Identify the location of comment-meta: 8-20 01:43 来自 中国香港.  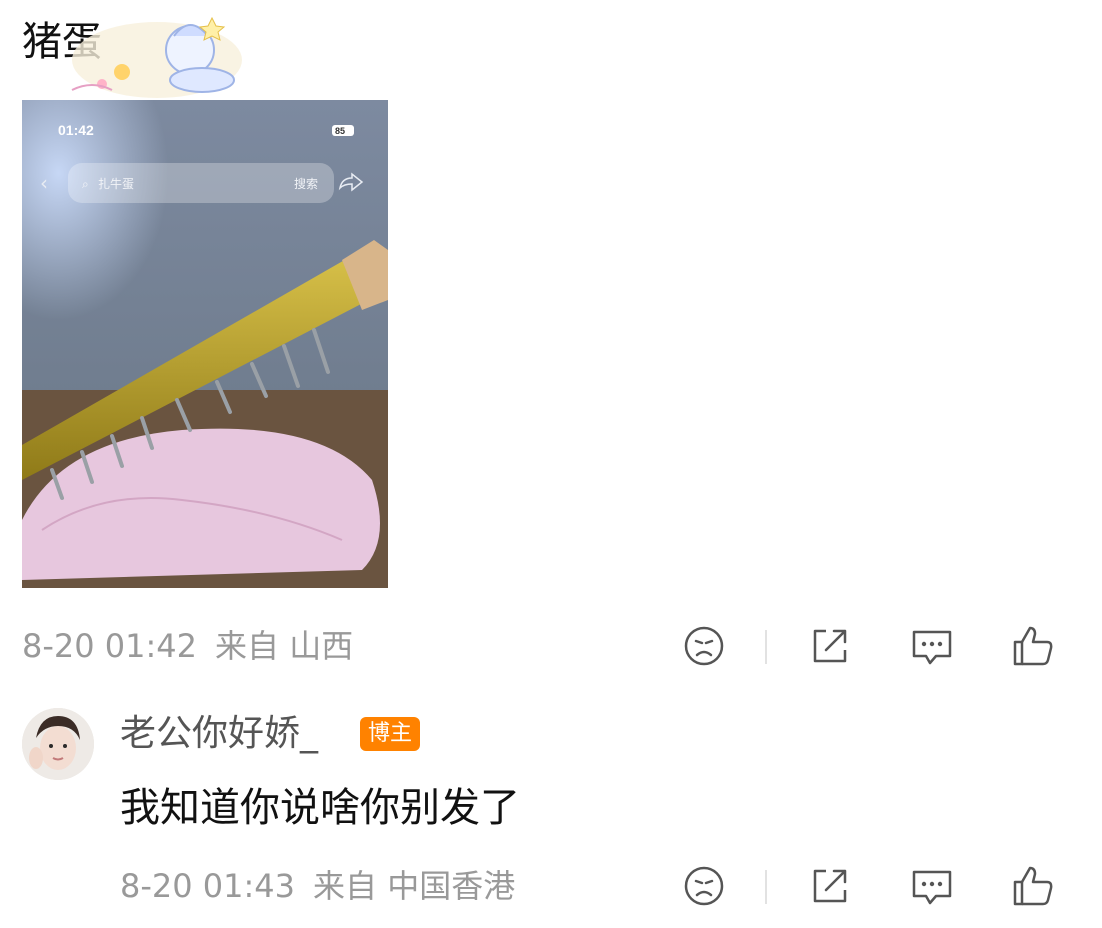
(317, 886).